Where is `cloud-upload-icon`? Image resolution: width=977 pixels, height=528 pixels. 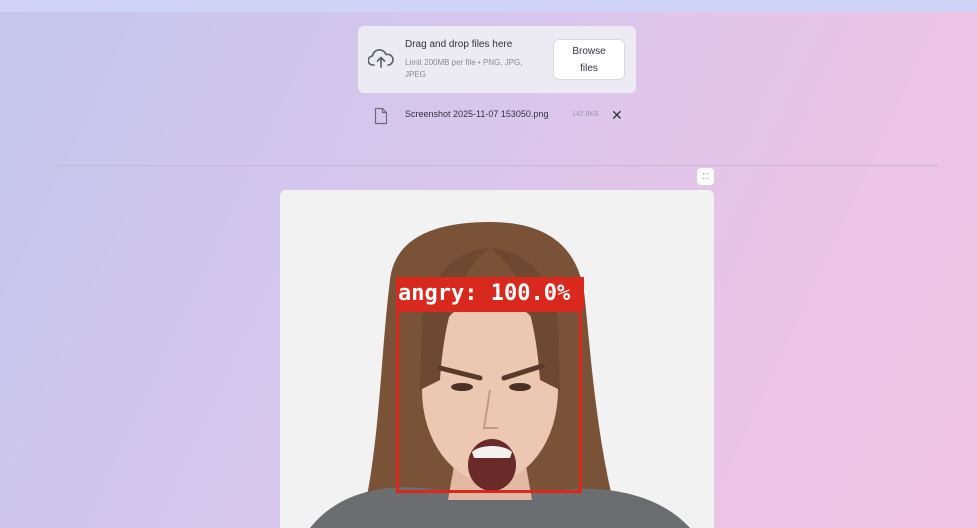 cloud-upload-icon is located at coordinates (381, 58).